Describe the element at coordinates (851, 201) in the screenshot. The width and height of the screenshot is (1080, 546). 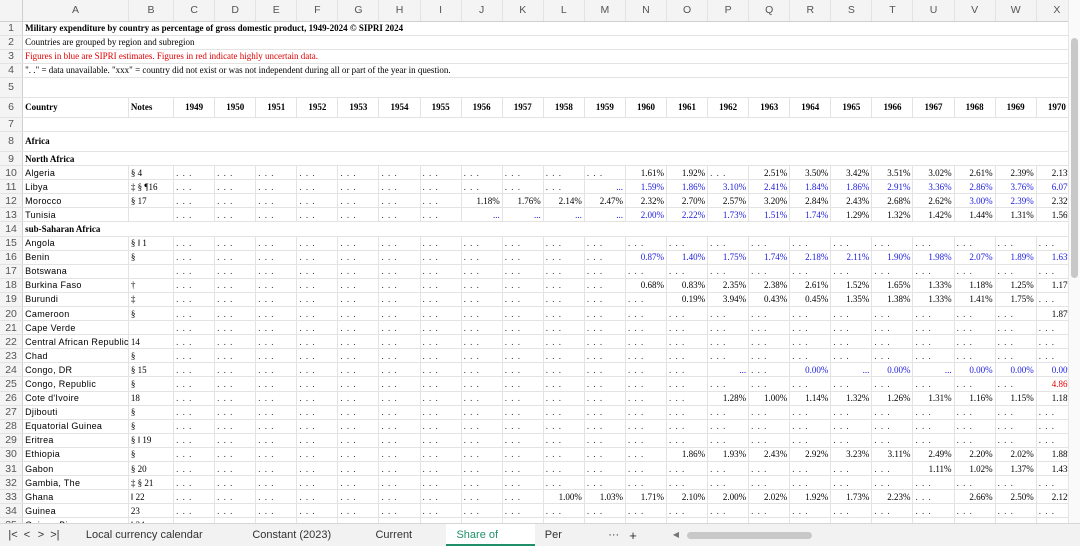
I see `value-cell: 2.43%` at that location.